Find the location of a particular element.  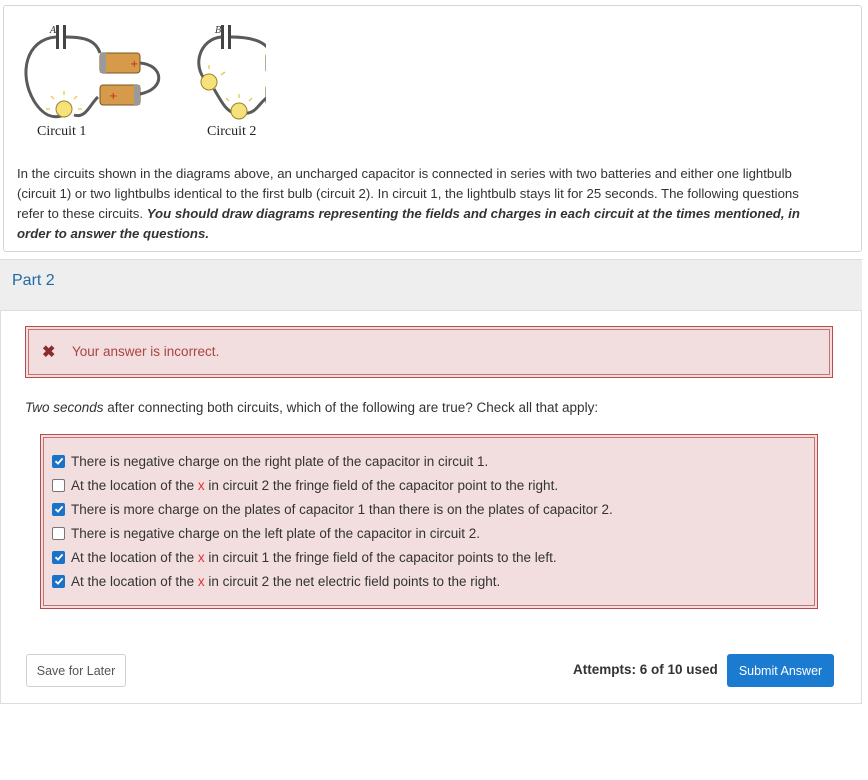

x-icon: ✖ is located at coordinates (49, 352).